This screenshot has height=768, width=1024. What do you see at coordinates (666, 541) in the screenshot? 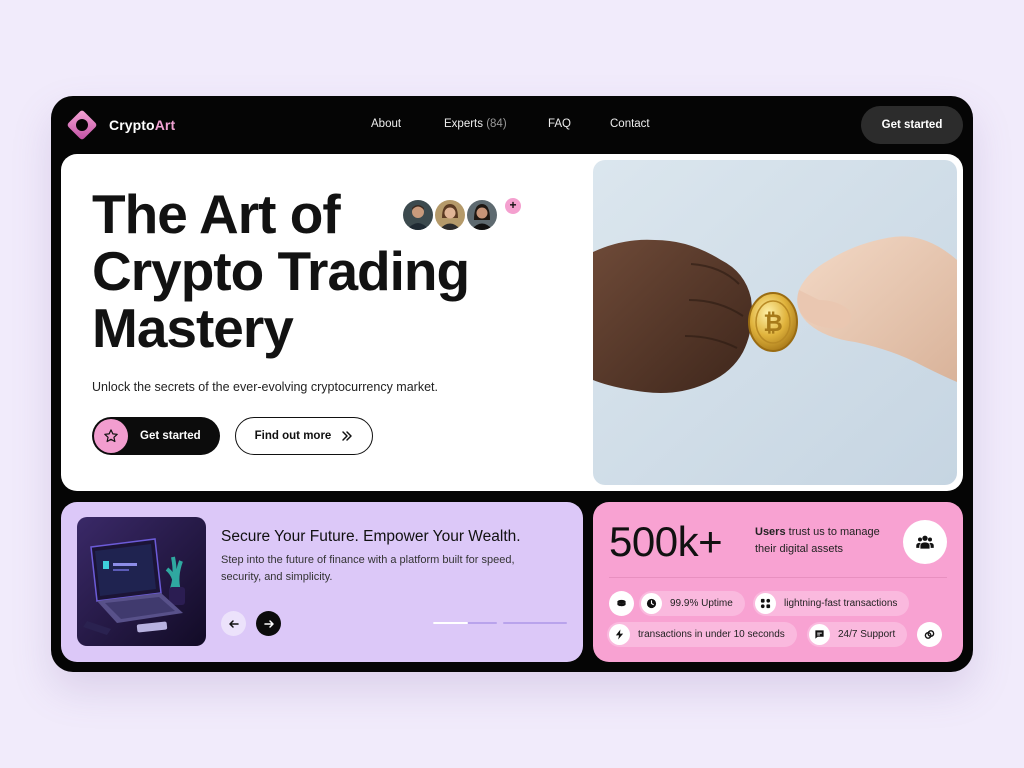
I see `users-stat-value: 500k+` at bounding box center [666, 541].